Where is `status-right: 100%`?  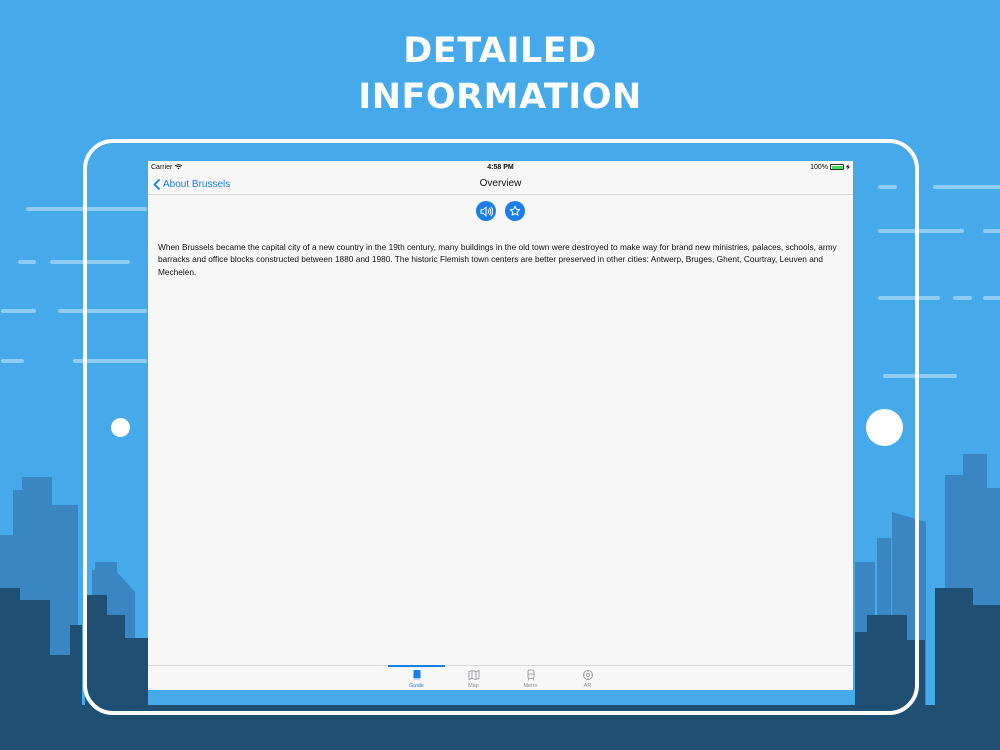 status-right: 100% is located at coordinates (830, 167).